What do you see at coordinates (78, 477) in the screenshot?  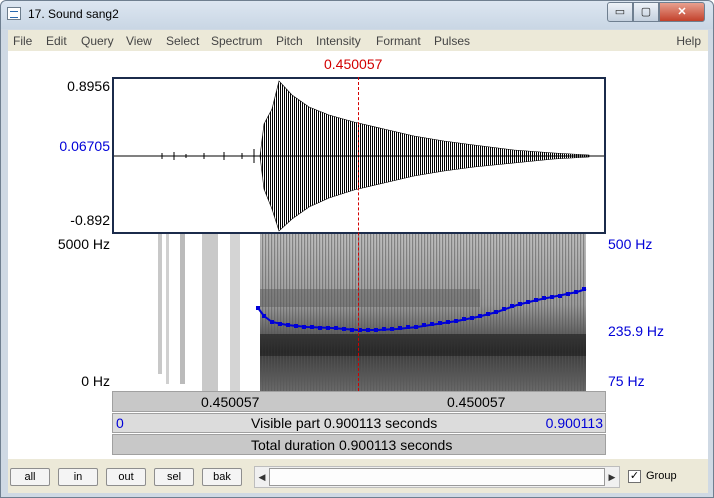 I see `zoom-in-button: in` at bounding box center [78, 477].